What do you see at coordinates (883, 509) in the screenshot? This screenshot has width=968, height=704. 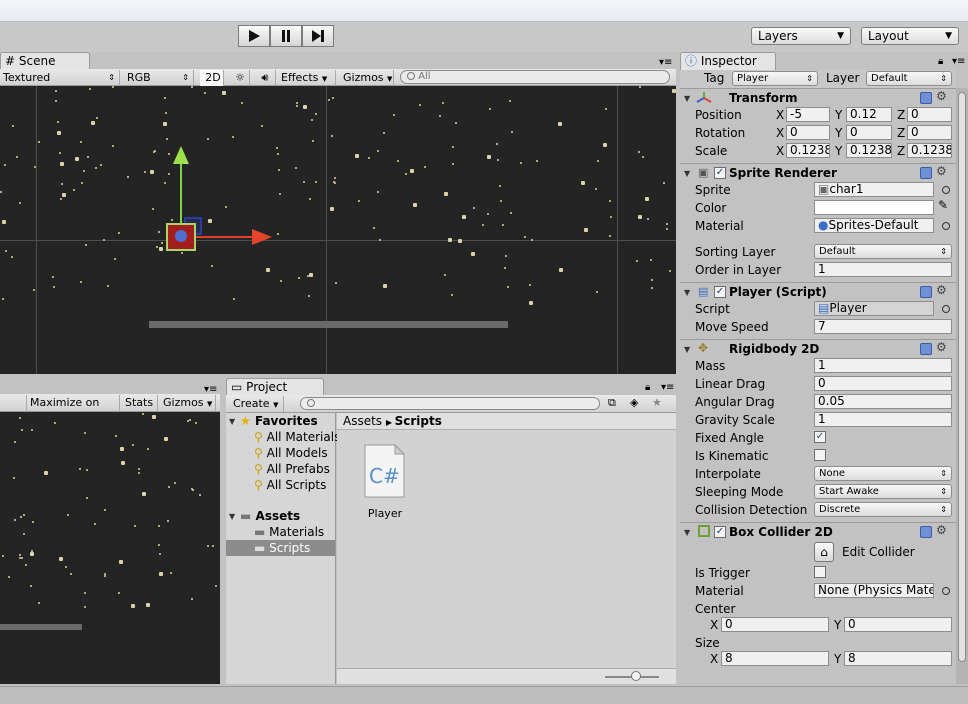 I see `collision-detection-dropdown: Discrete ⇕` at bounding box center [883, 509].